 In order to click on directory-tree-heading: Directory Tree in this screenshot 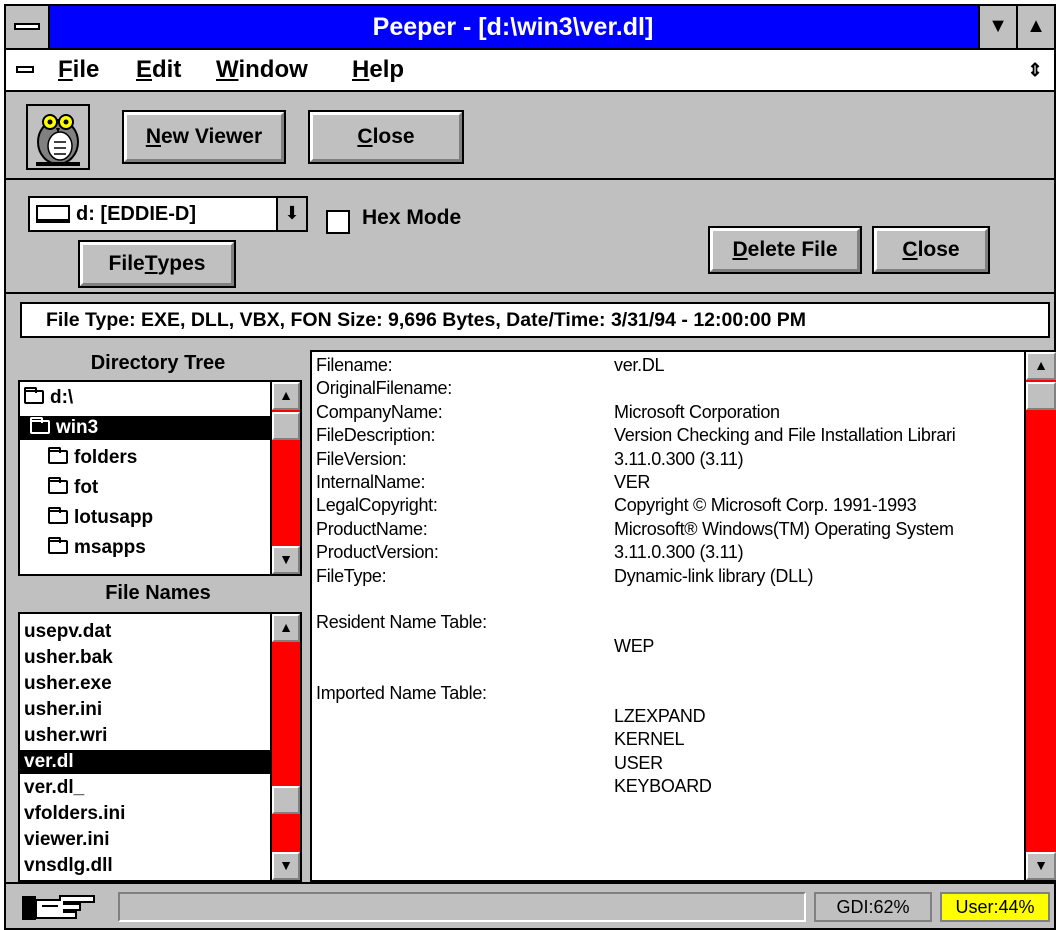, I will do `click(158, 363)`.